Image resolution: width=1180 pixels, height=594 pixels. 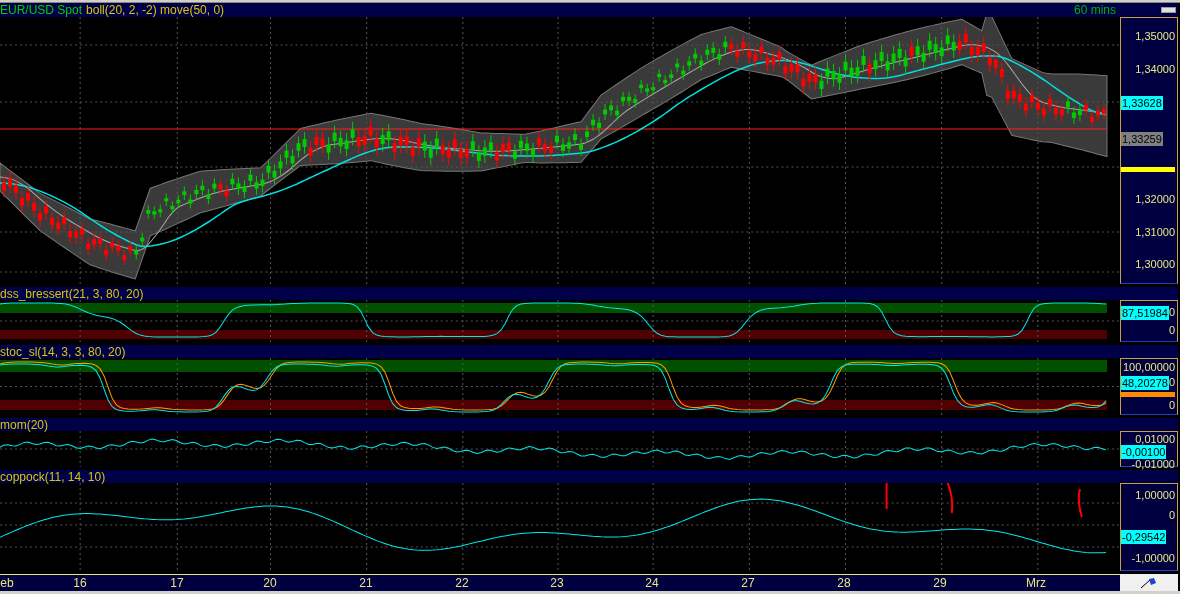 I want to click on window-button, so click(x=1168, y=10).